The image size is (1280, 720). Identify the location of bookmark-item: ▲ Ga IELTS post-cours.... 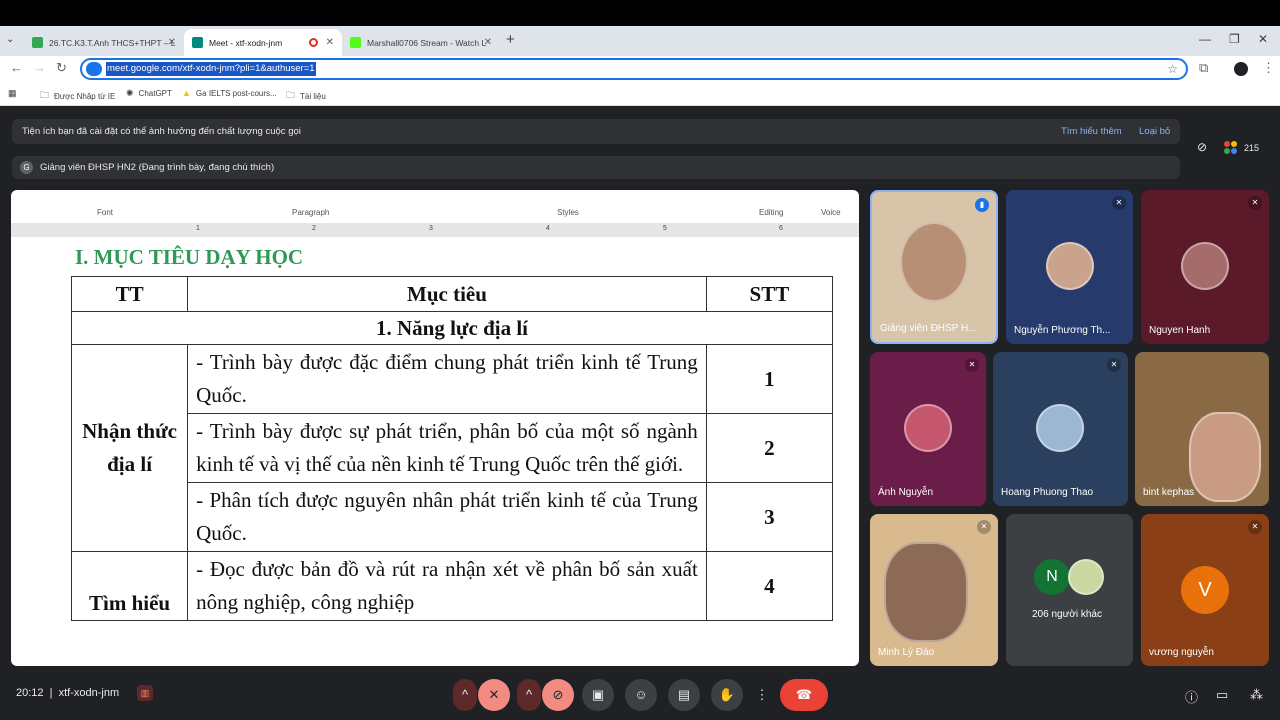
(229, 93).